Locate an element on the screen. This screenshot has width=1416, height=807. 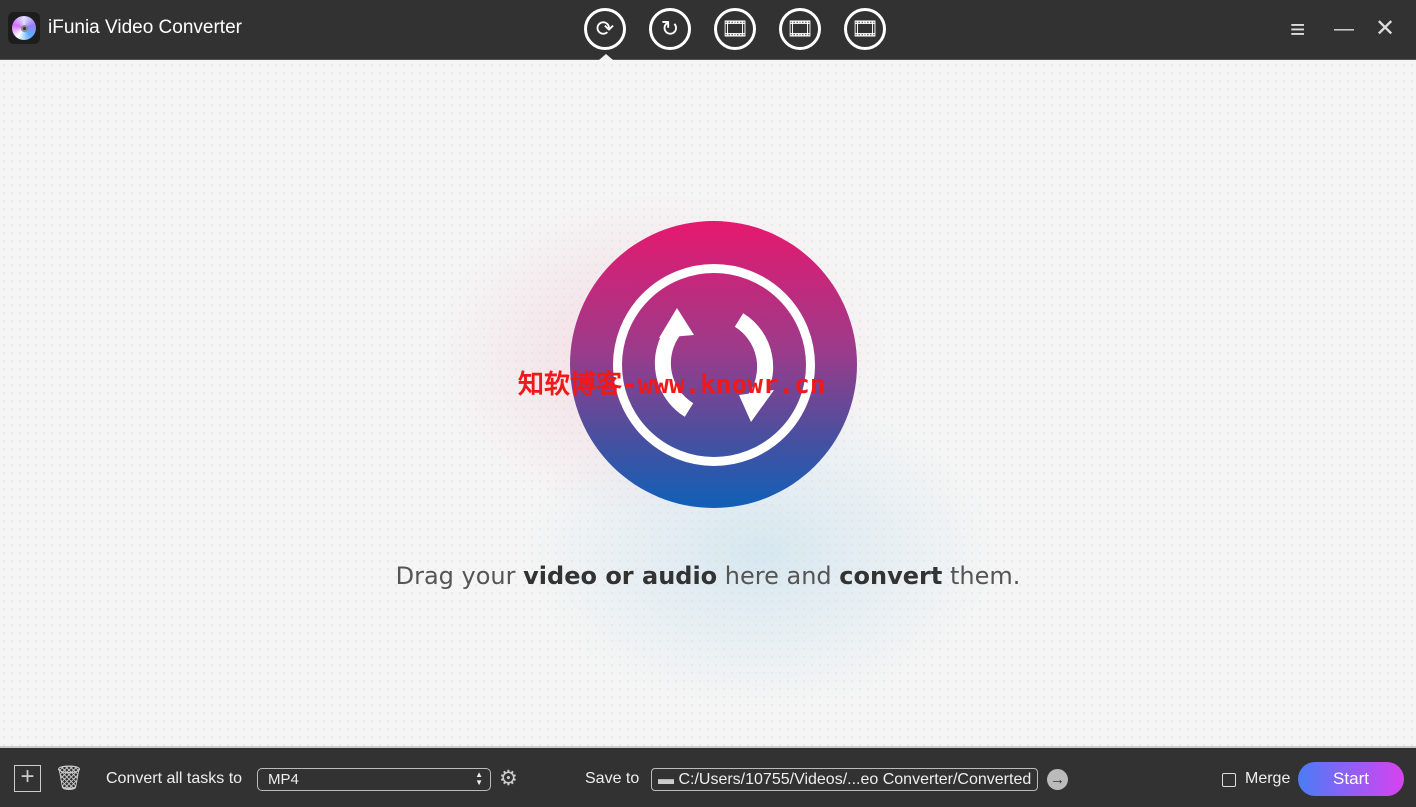
add-file-button: + is located at coordinates (27, 778).